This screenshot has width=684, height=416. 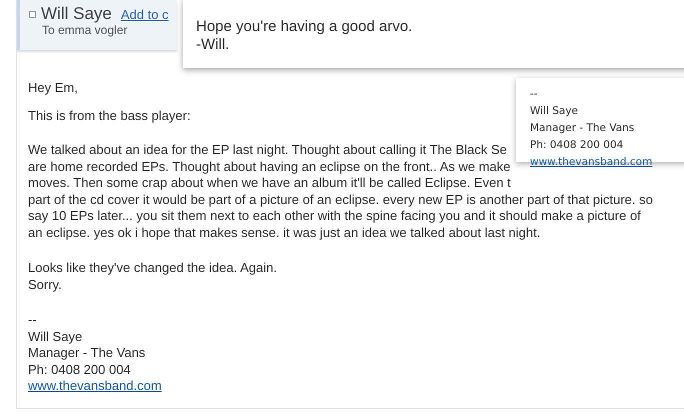 I want to click on preview-text: Hope you're having a good arvo., so click(x=304, y=27).